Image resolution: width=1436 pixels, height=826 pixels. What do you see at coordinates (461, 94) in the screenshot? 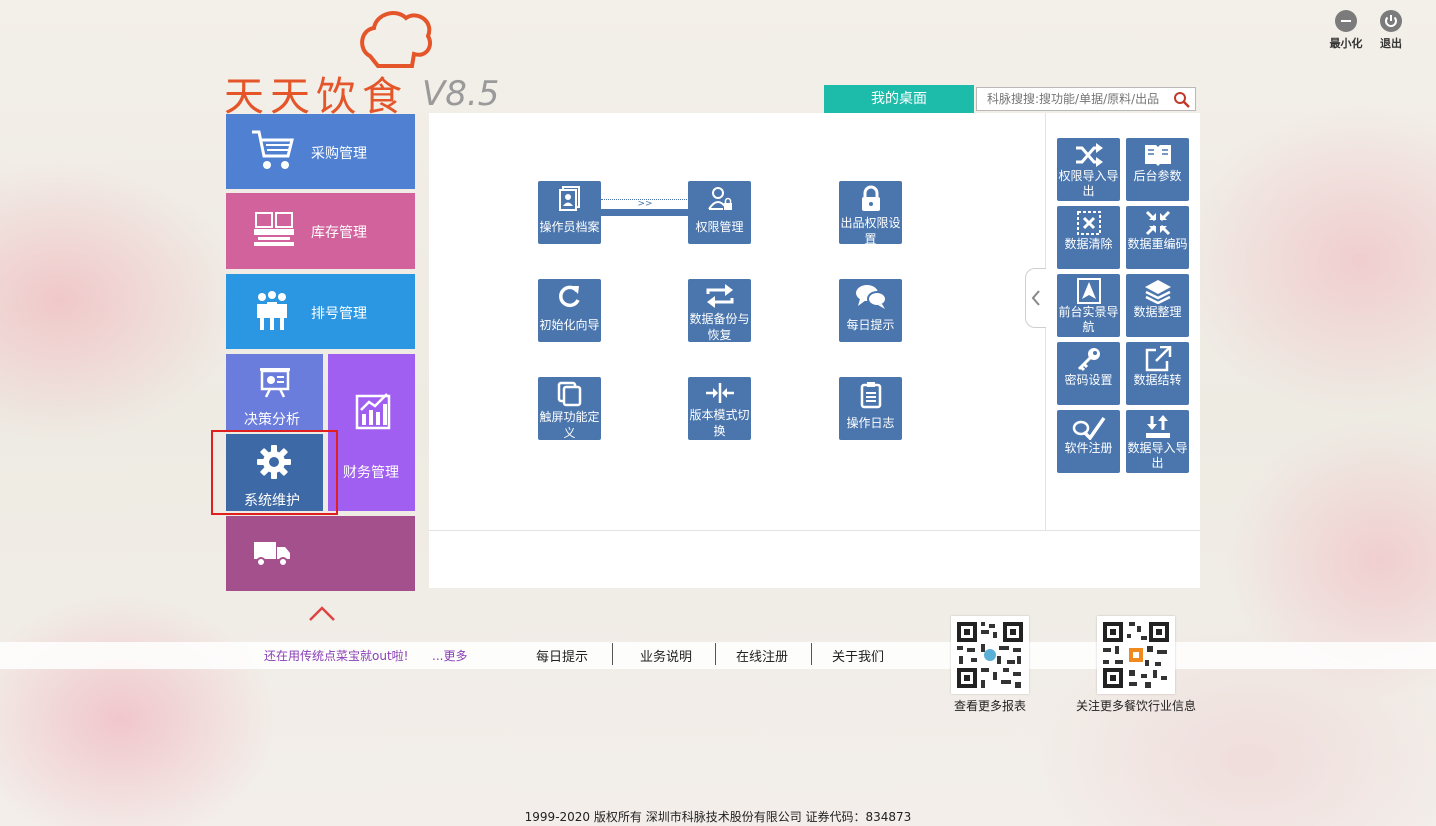
I see `logo-version: V8.5` at bounding box center [461, 94].